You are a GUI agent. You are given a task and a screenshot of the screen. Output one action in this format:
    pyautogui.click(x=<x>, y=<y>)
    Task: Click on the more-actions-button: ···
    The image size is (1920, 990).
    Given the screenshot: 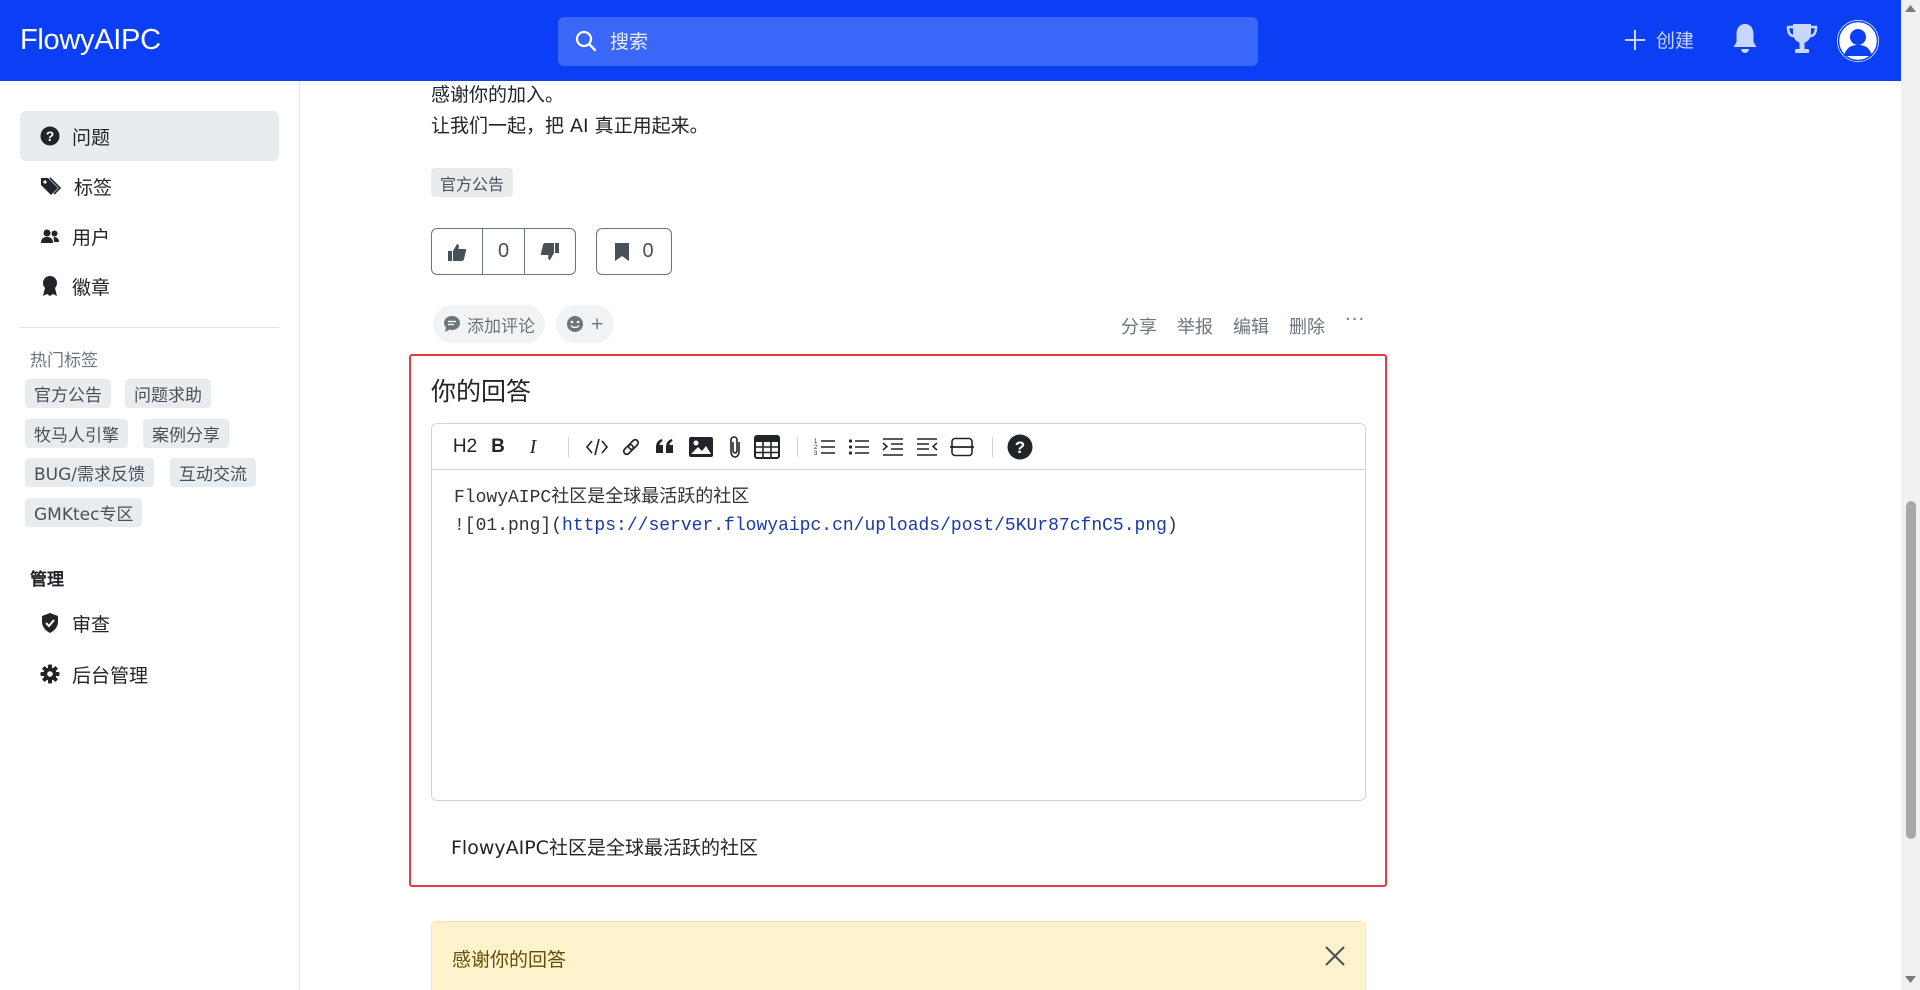 What is the action you would take?
    pyautogui.click(x=1355, y=319)
    